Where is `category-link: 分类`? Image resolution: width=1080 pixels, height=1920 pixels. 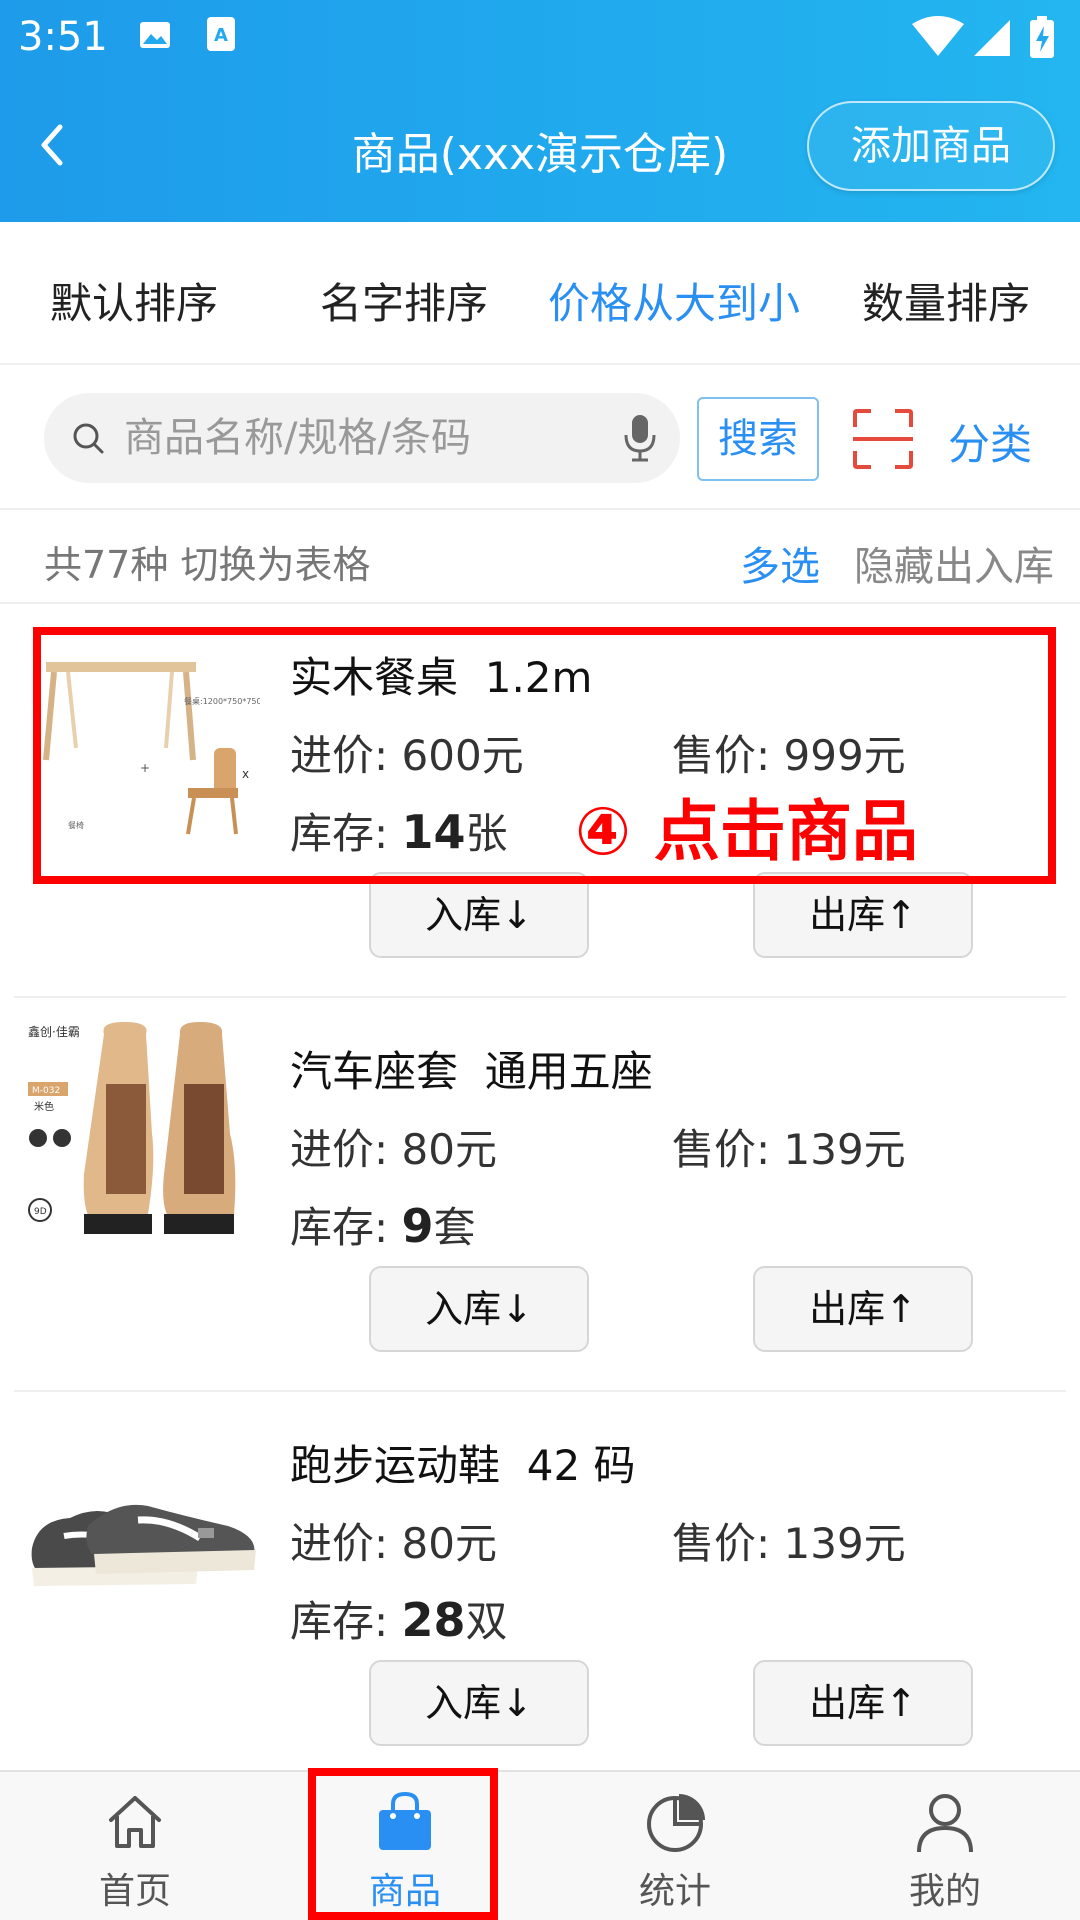
category-link: 分类 is located at coordinates (990, 441).